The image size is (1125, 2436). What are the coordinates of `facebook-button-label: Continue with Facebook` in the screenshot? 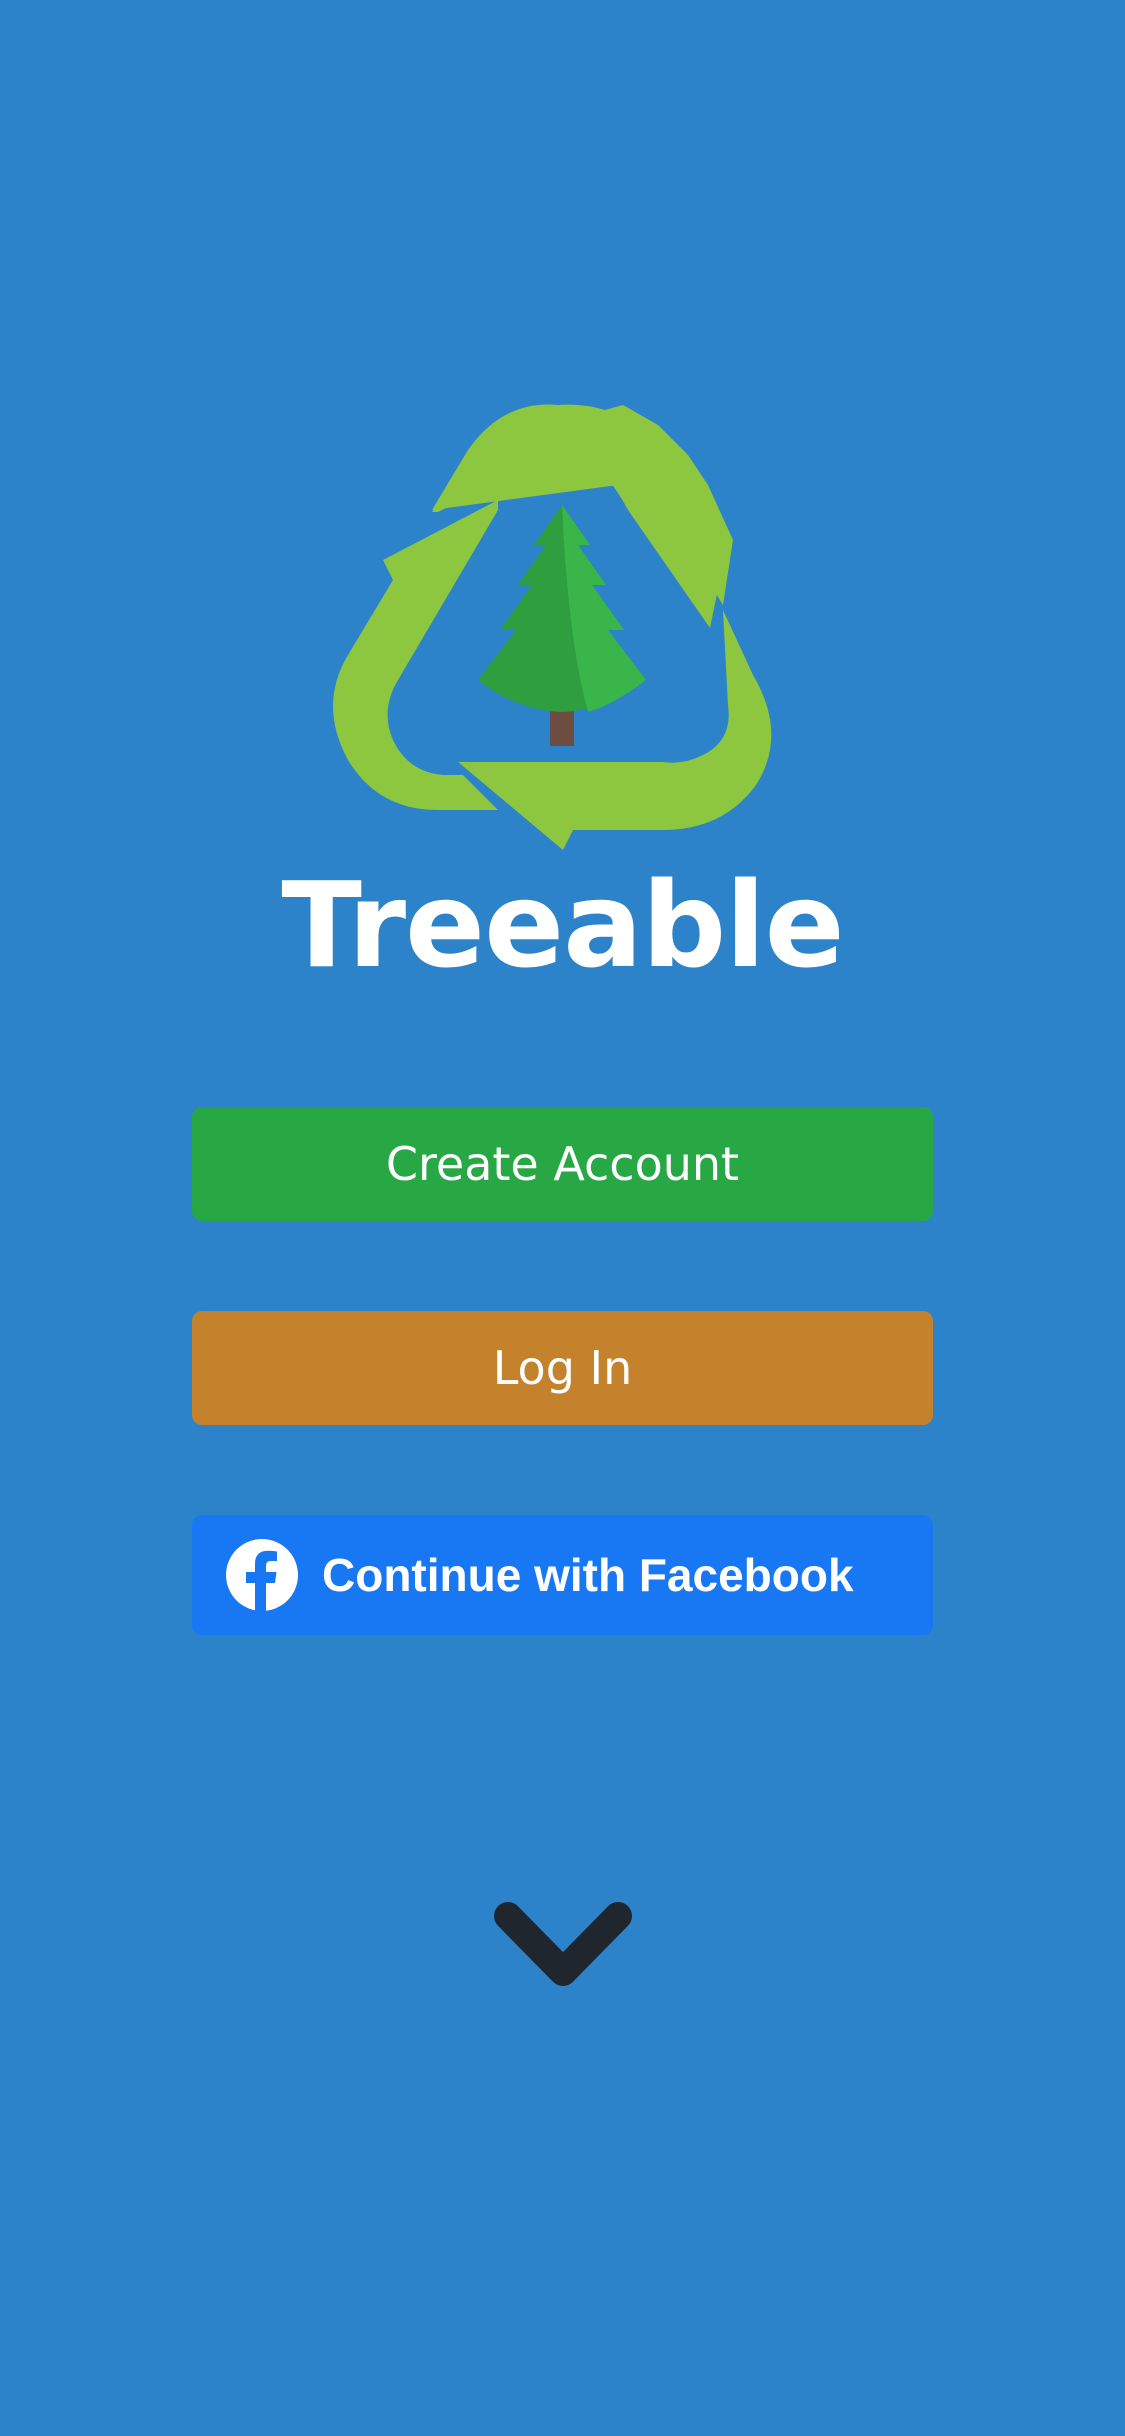 It's located at (588, 1575).